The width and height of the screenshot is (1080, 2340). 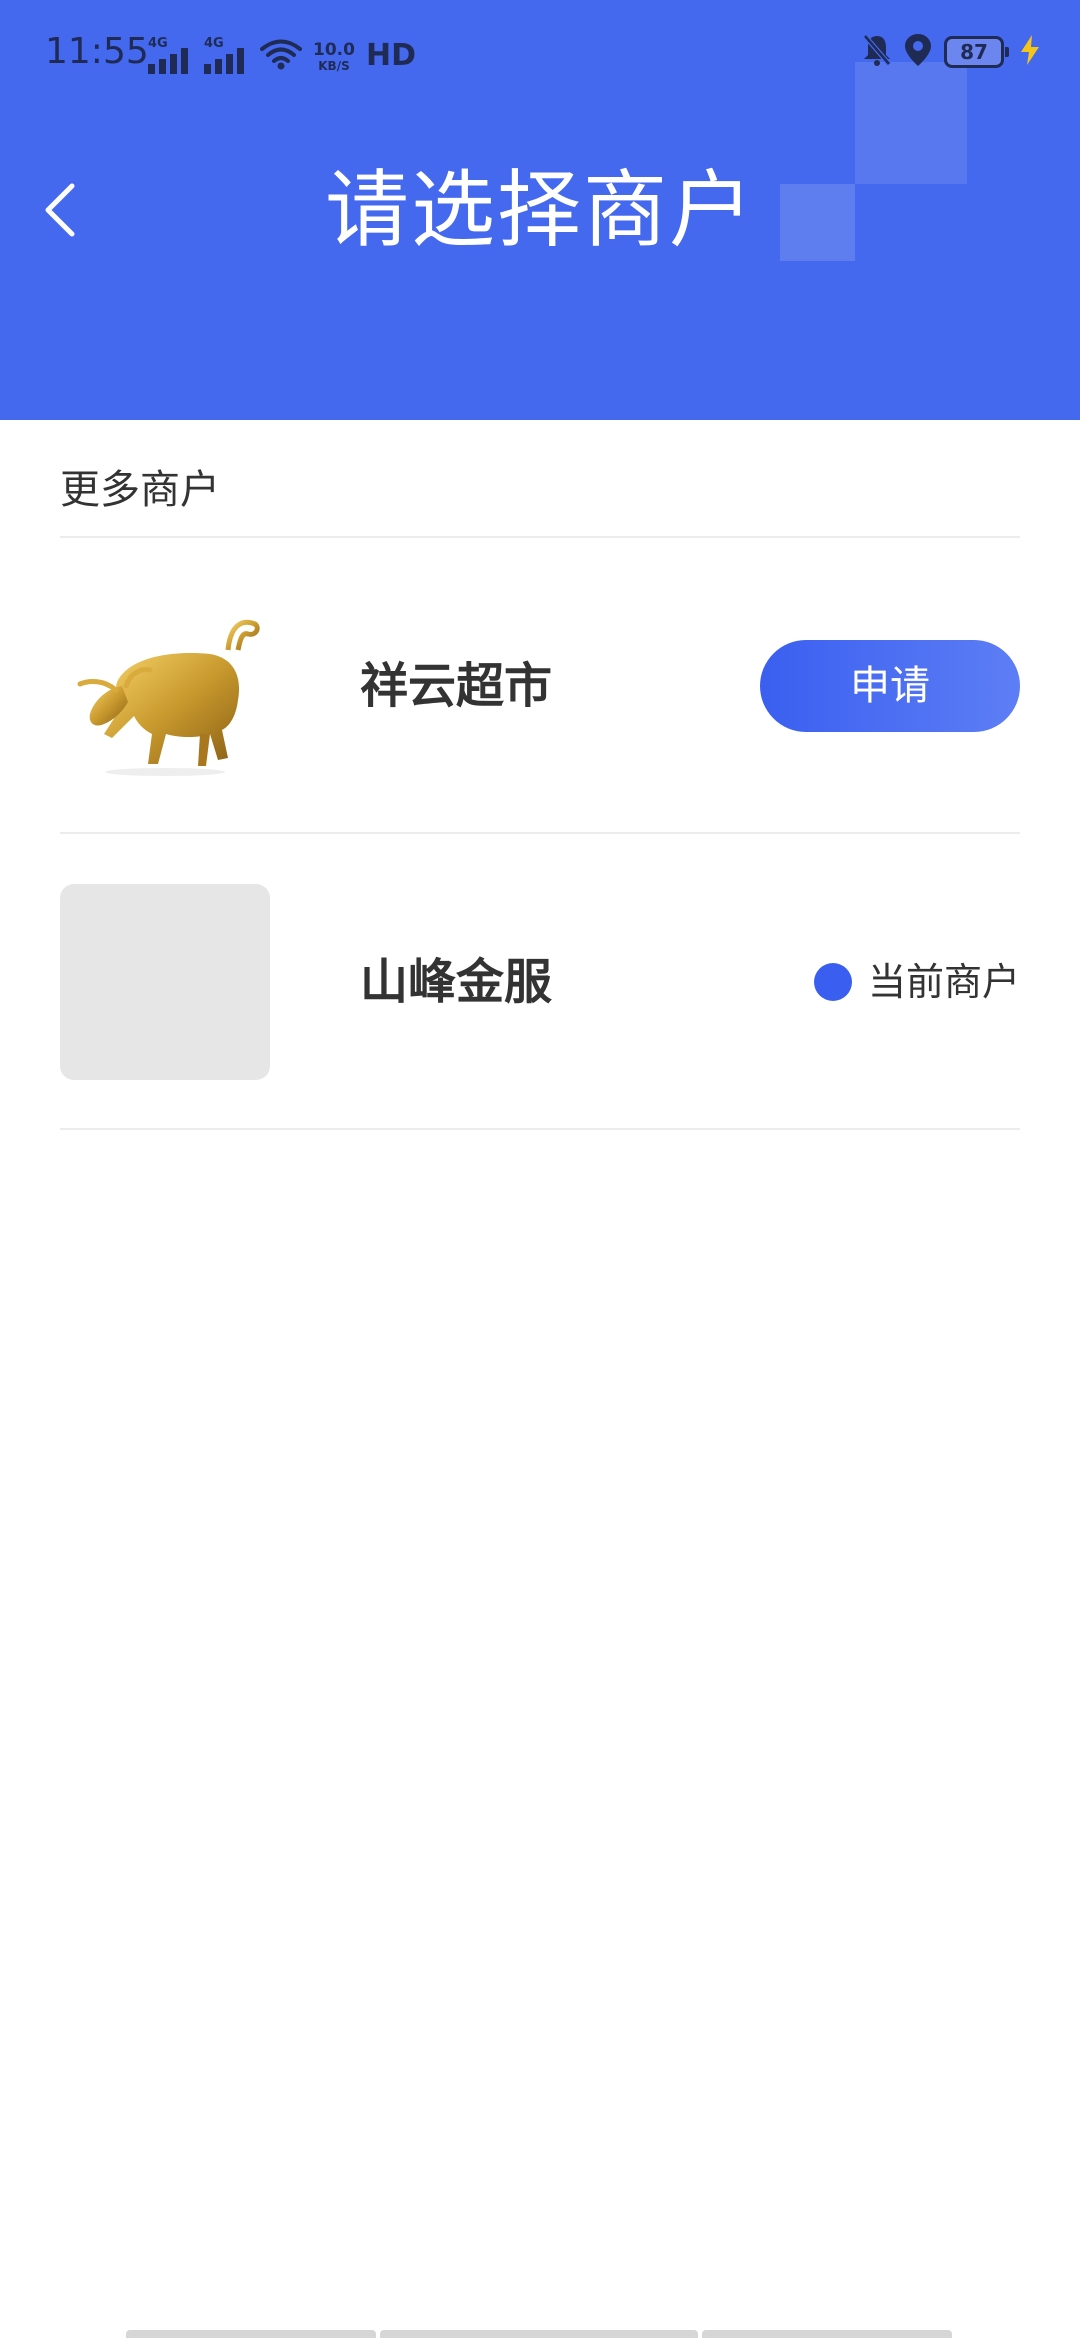 I want to click on network-speed-value: 10.0, so click(x=334, y=50).